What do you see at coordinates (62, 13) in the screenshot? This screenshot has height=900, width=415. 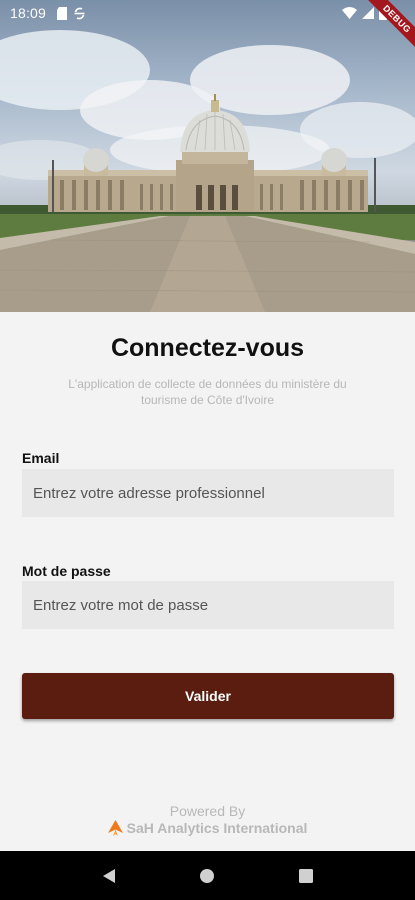 I see `sd-card-icon` at bounding box center [62, 13].